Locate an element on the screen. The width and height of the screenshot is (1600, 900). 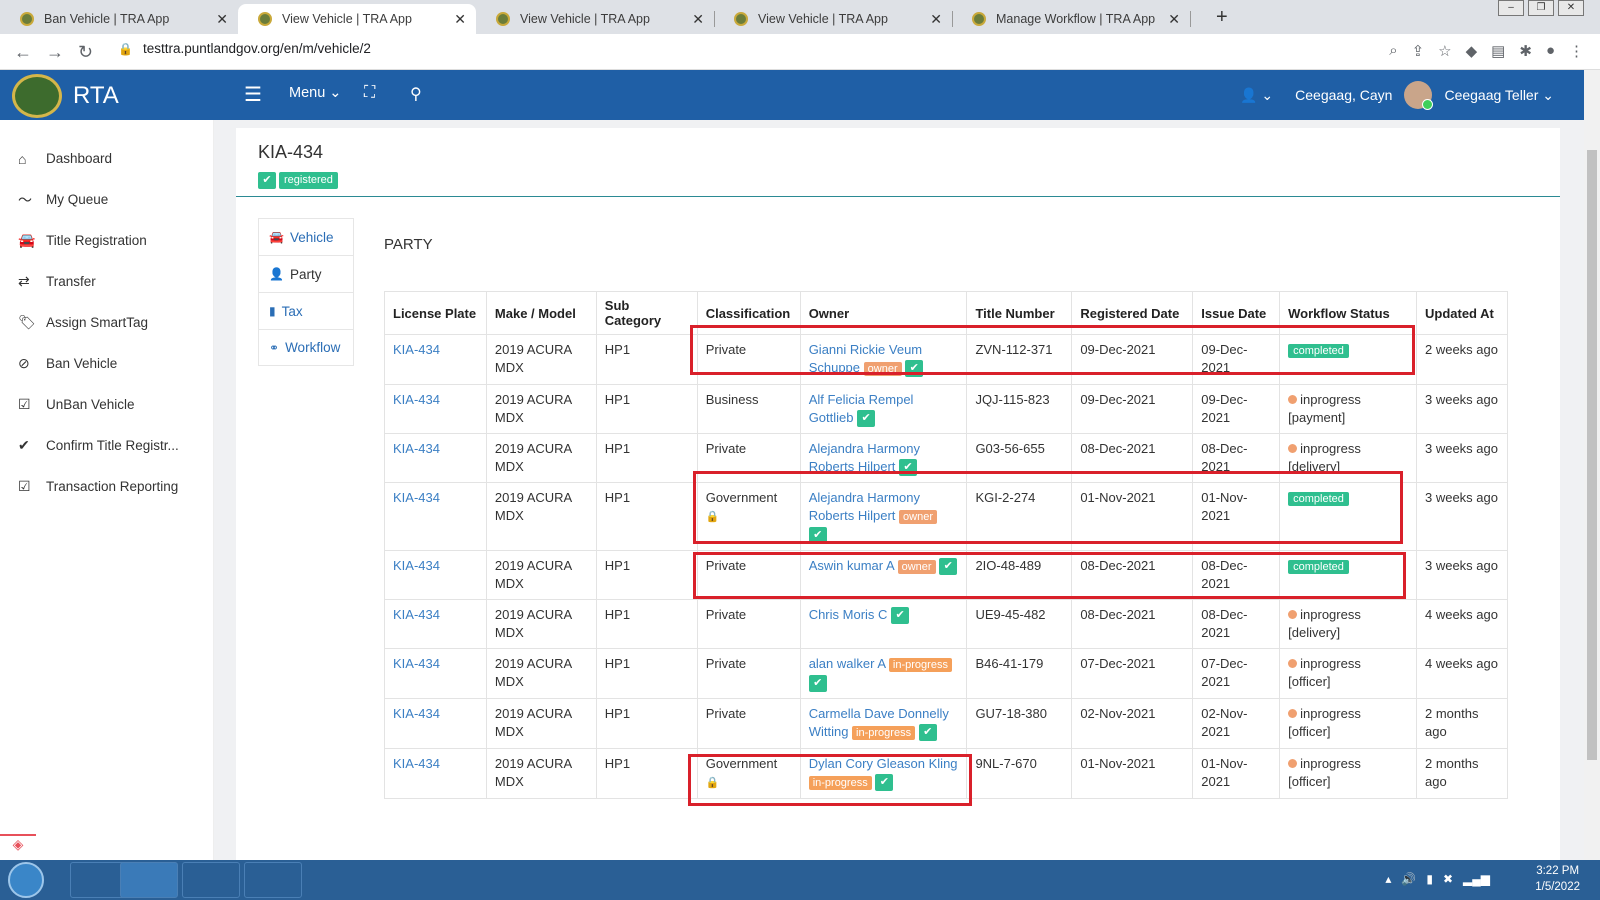
title-number: UE9-45-482 is located at coordinates (1019, 624).